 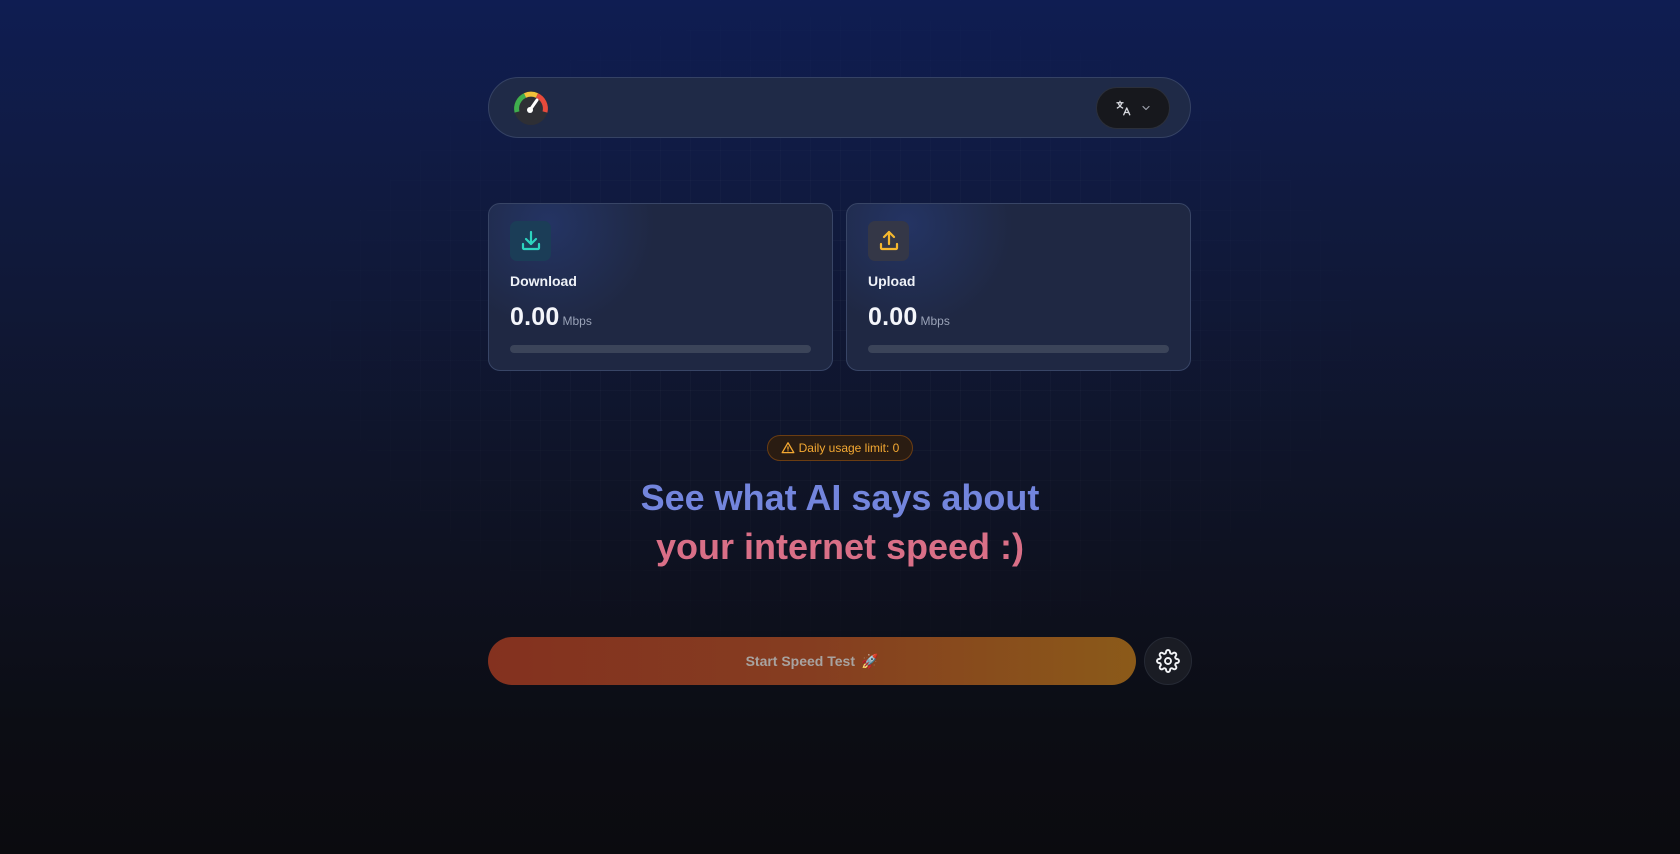 I want to click on gear-icon, so click(x=1168, y=661).